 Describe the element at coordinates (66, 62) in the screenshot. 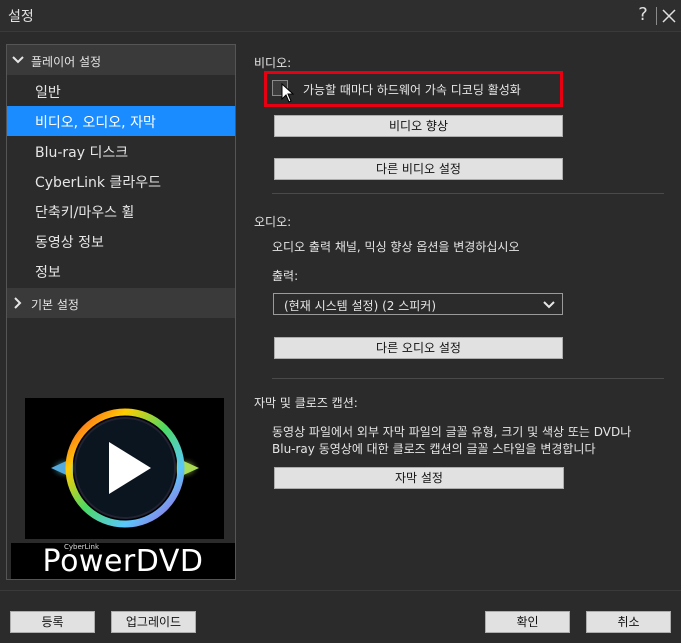

I see `sidebar-group-label: 플레이어 설정` at that location.